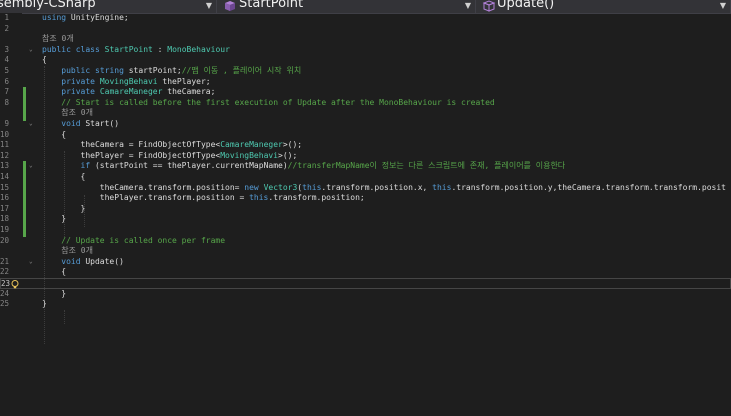  Describe the element at coordinates (48, 5) in the screenshot. I see `project-name: sembly-CSharp` at that location.